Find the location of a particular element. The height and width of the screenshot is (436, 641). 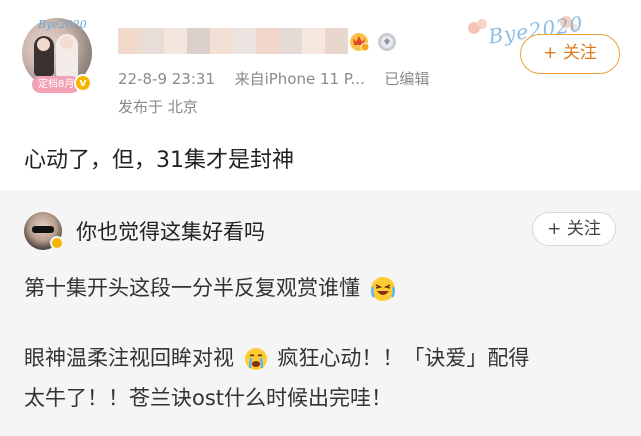

avatar-sunglasses is located at coordinates (43, 229).